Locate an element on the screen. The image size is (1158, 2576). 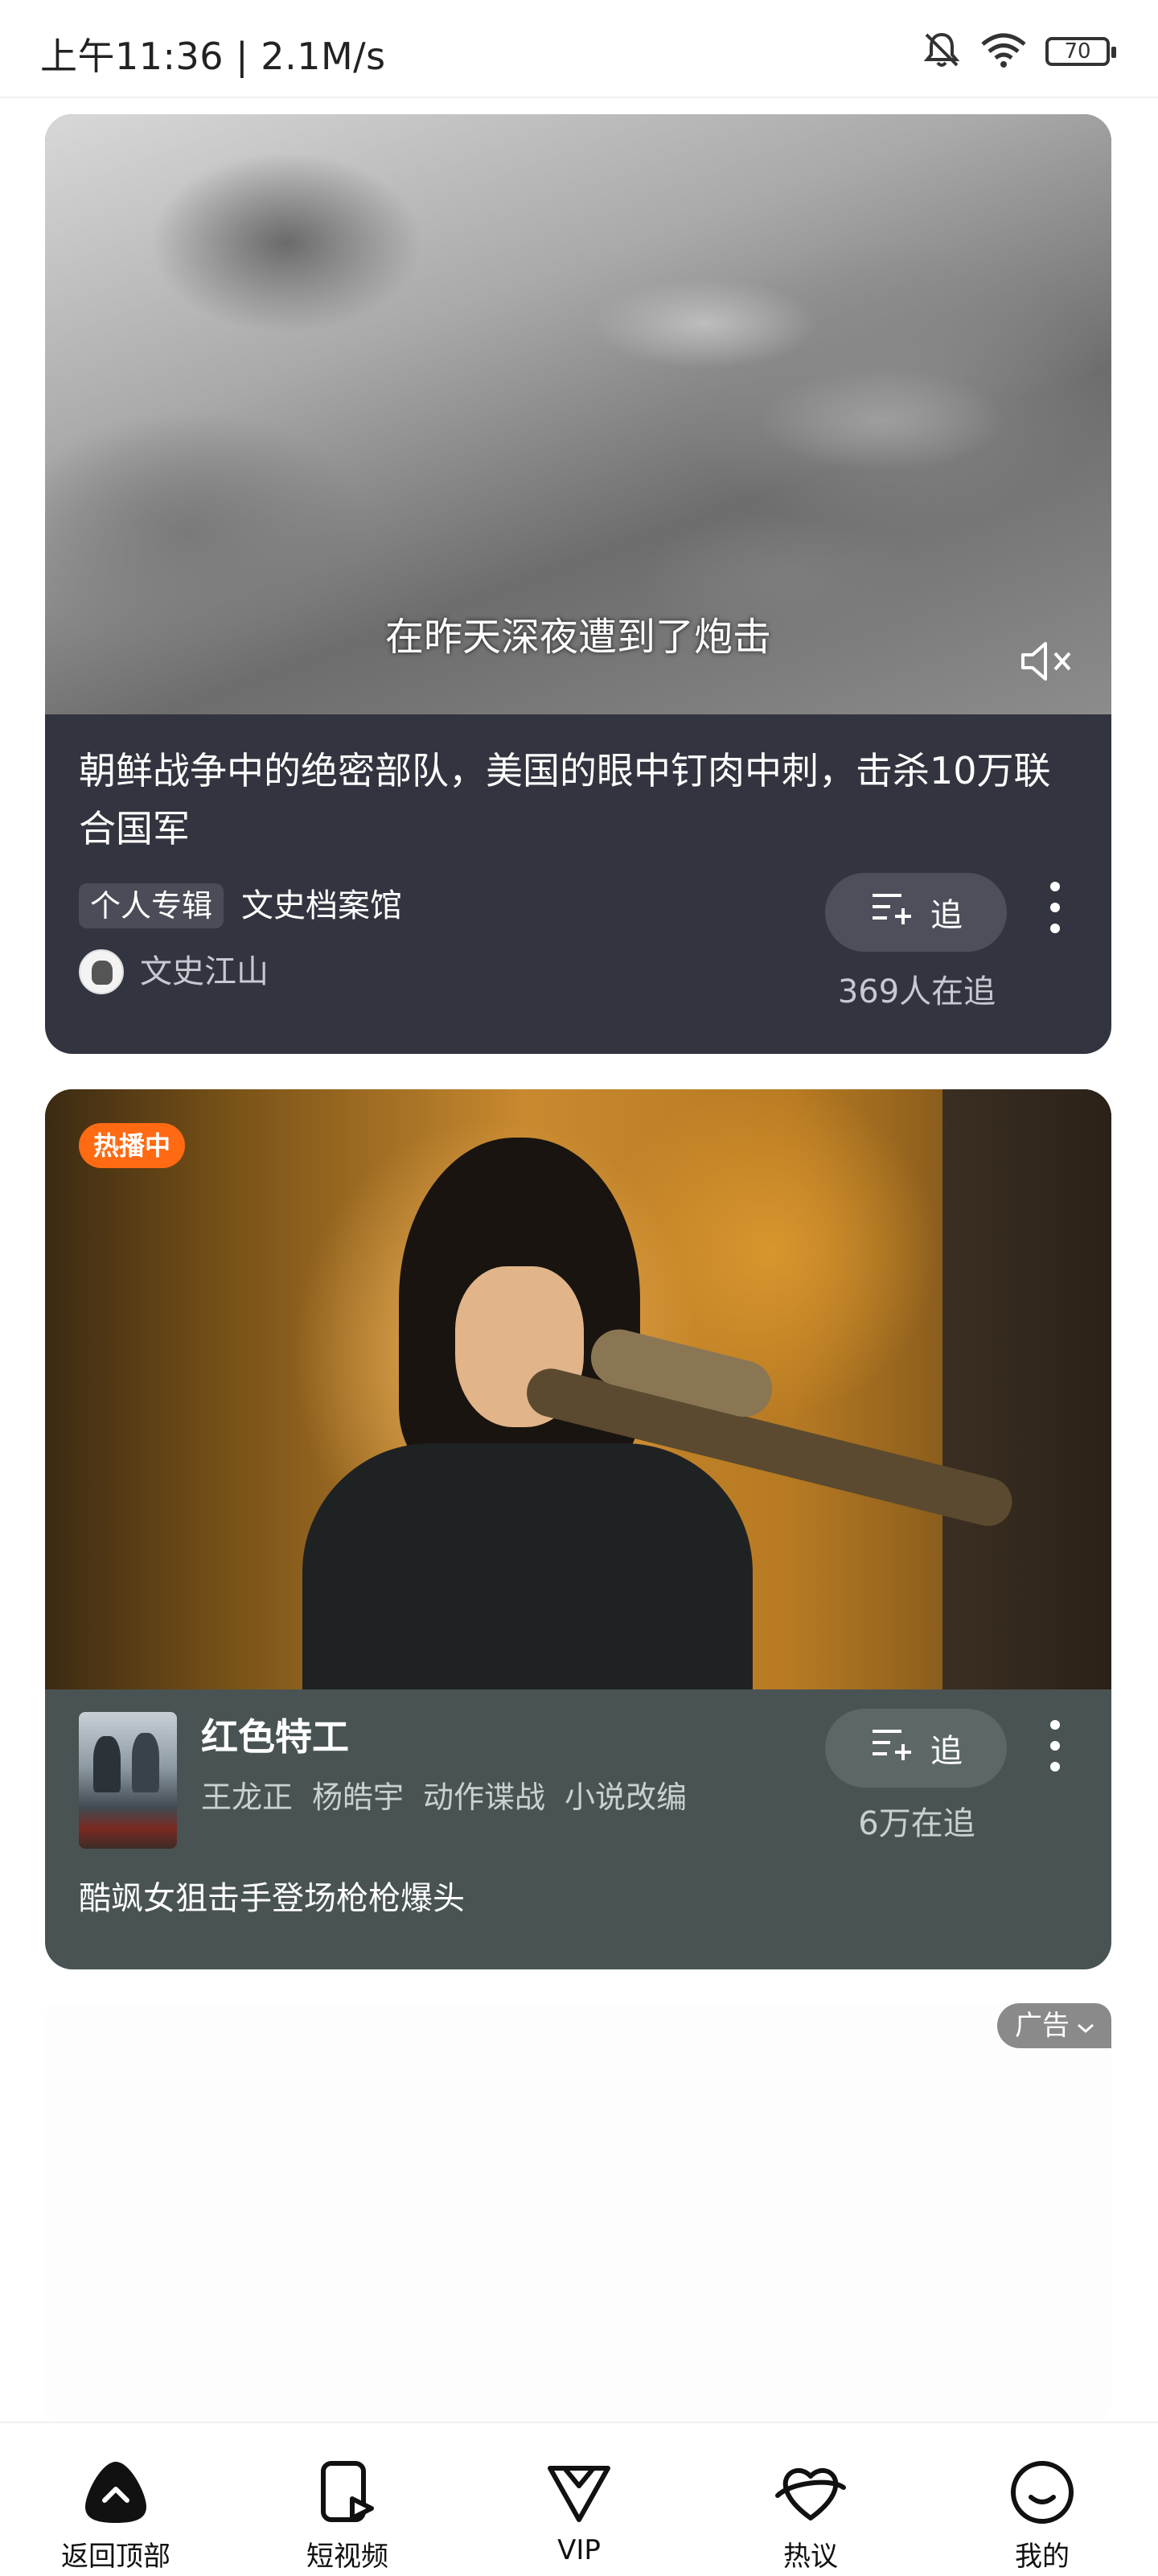
show-tags: 王龙正 杨皓宇 动作谍战 小说改编 is located at coordinates (444, 1797).